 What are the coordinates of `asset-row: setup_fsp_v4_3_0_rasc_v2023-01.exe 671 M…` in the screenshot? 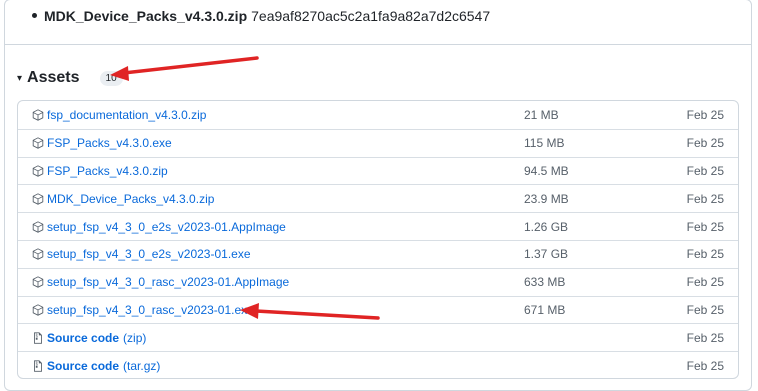 It's located at (378, 309).